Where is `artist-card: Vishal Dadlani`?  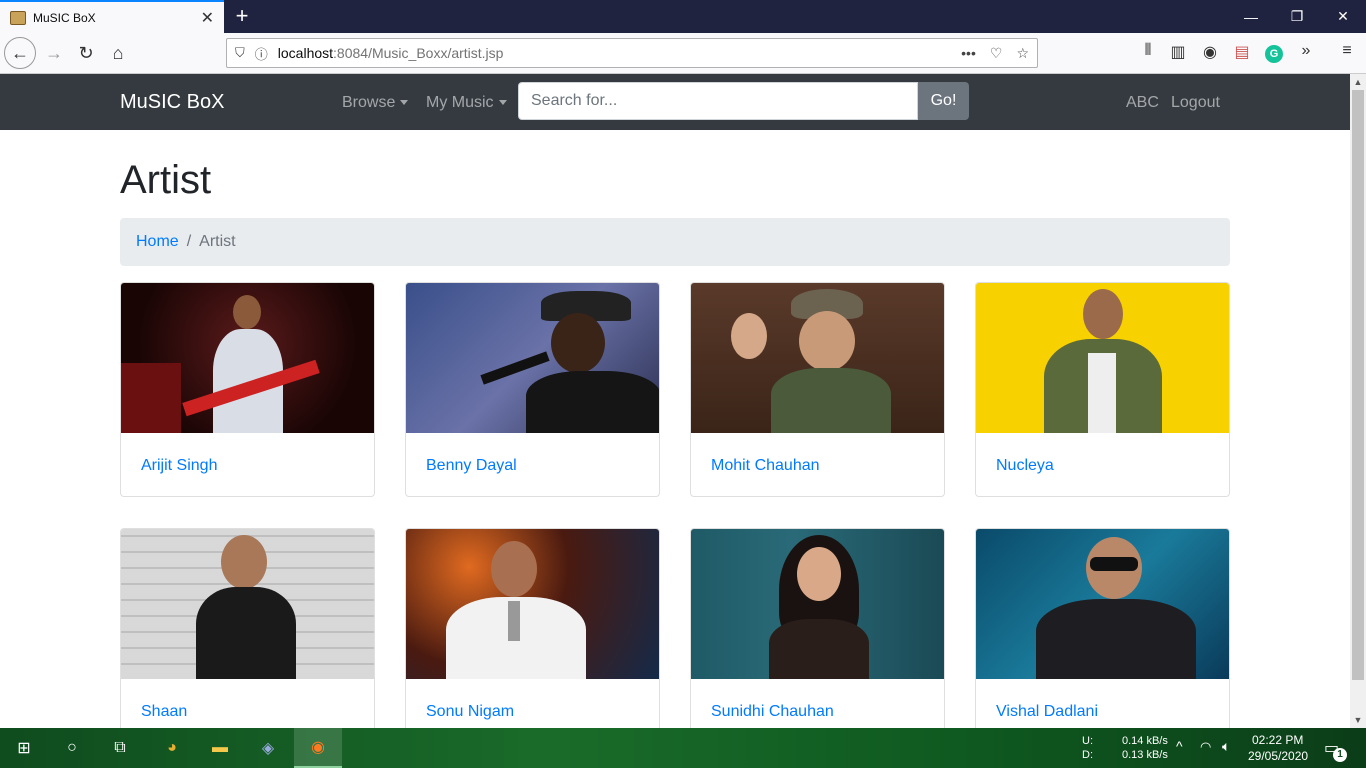
artist-card: Vishal Dadlani is located at coordinates (1102, 628).